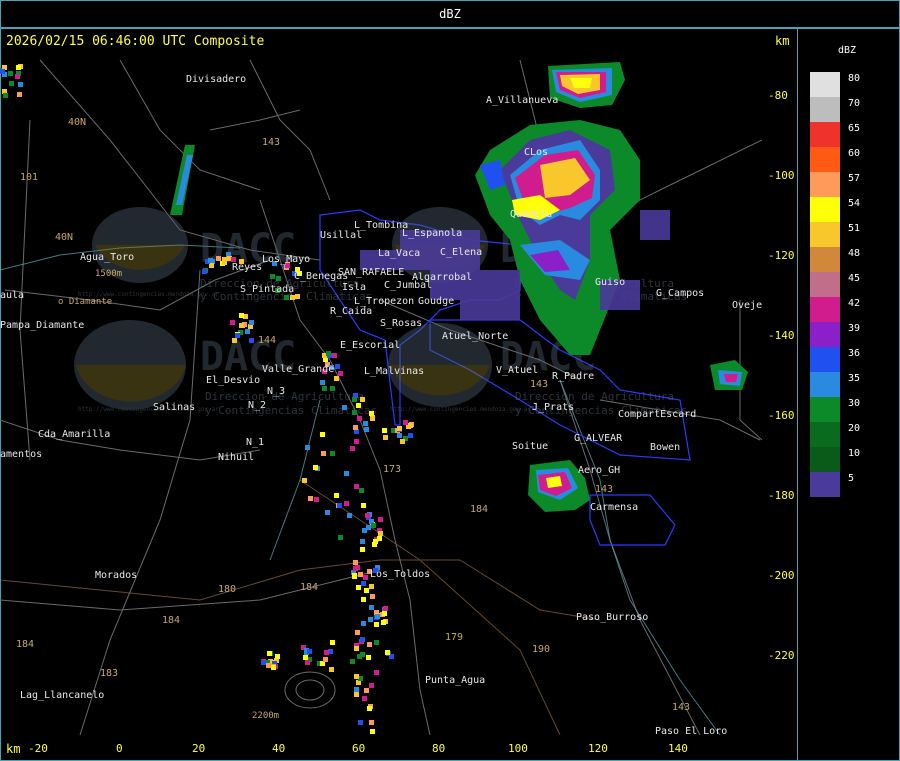 This screenshot has width=900, height=761. Describe the element at coordinates (454, 637) in the screenshot. I see `route-label: 179` at that location.